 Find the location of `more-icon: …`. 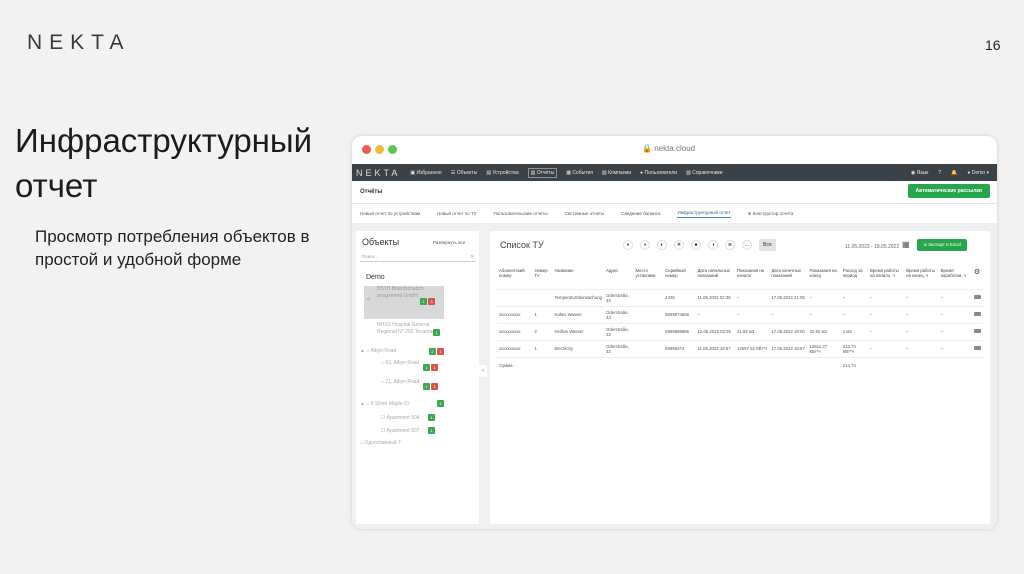

more-icon: … is located at coordinates (747, 245).